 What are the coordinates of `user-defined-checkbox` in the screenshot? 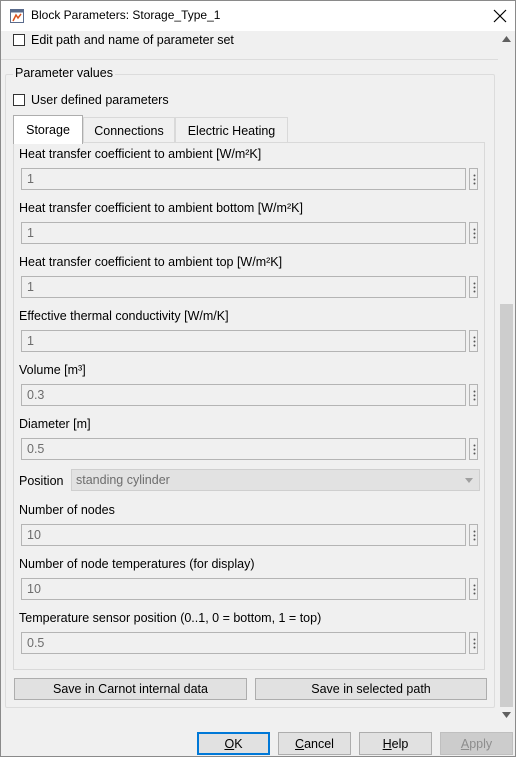 It's located at (19, 100).